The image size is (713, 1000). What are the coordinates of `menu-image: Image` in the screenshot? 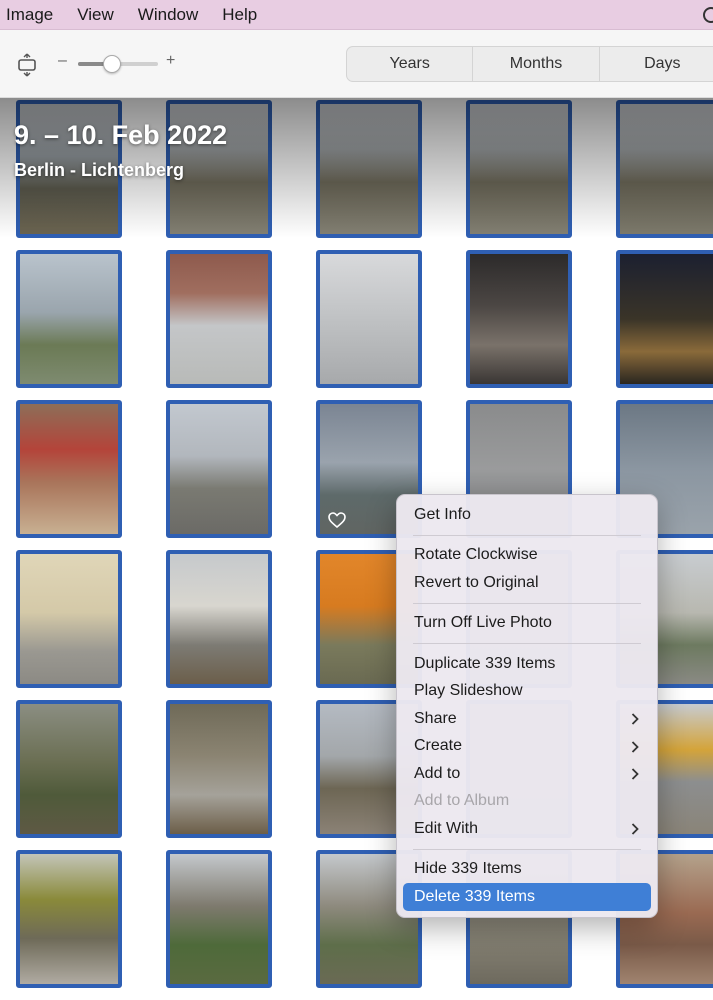 It's located at (32, 15).